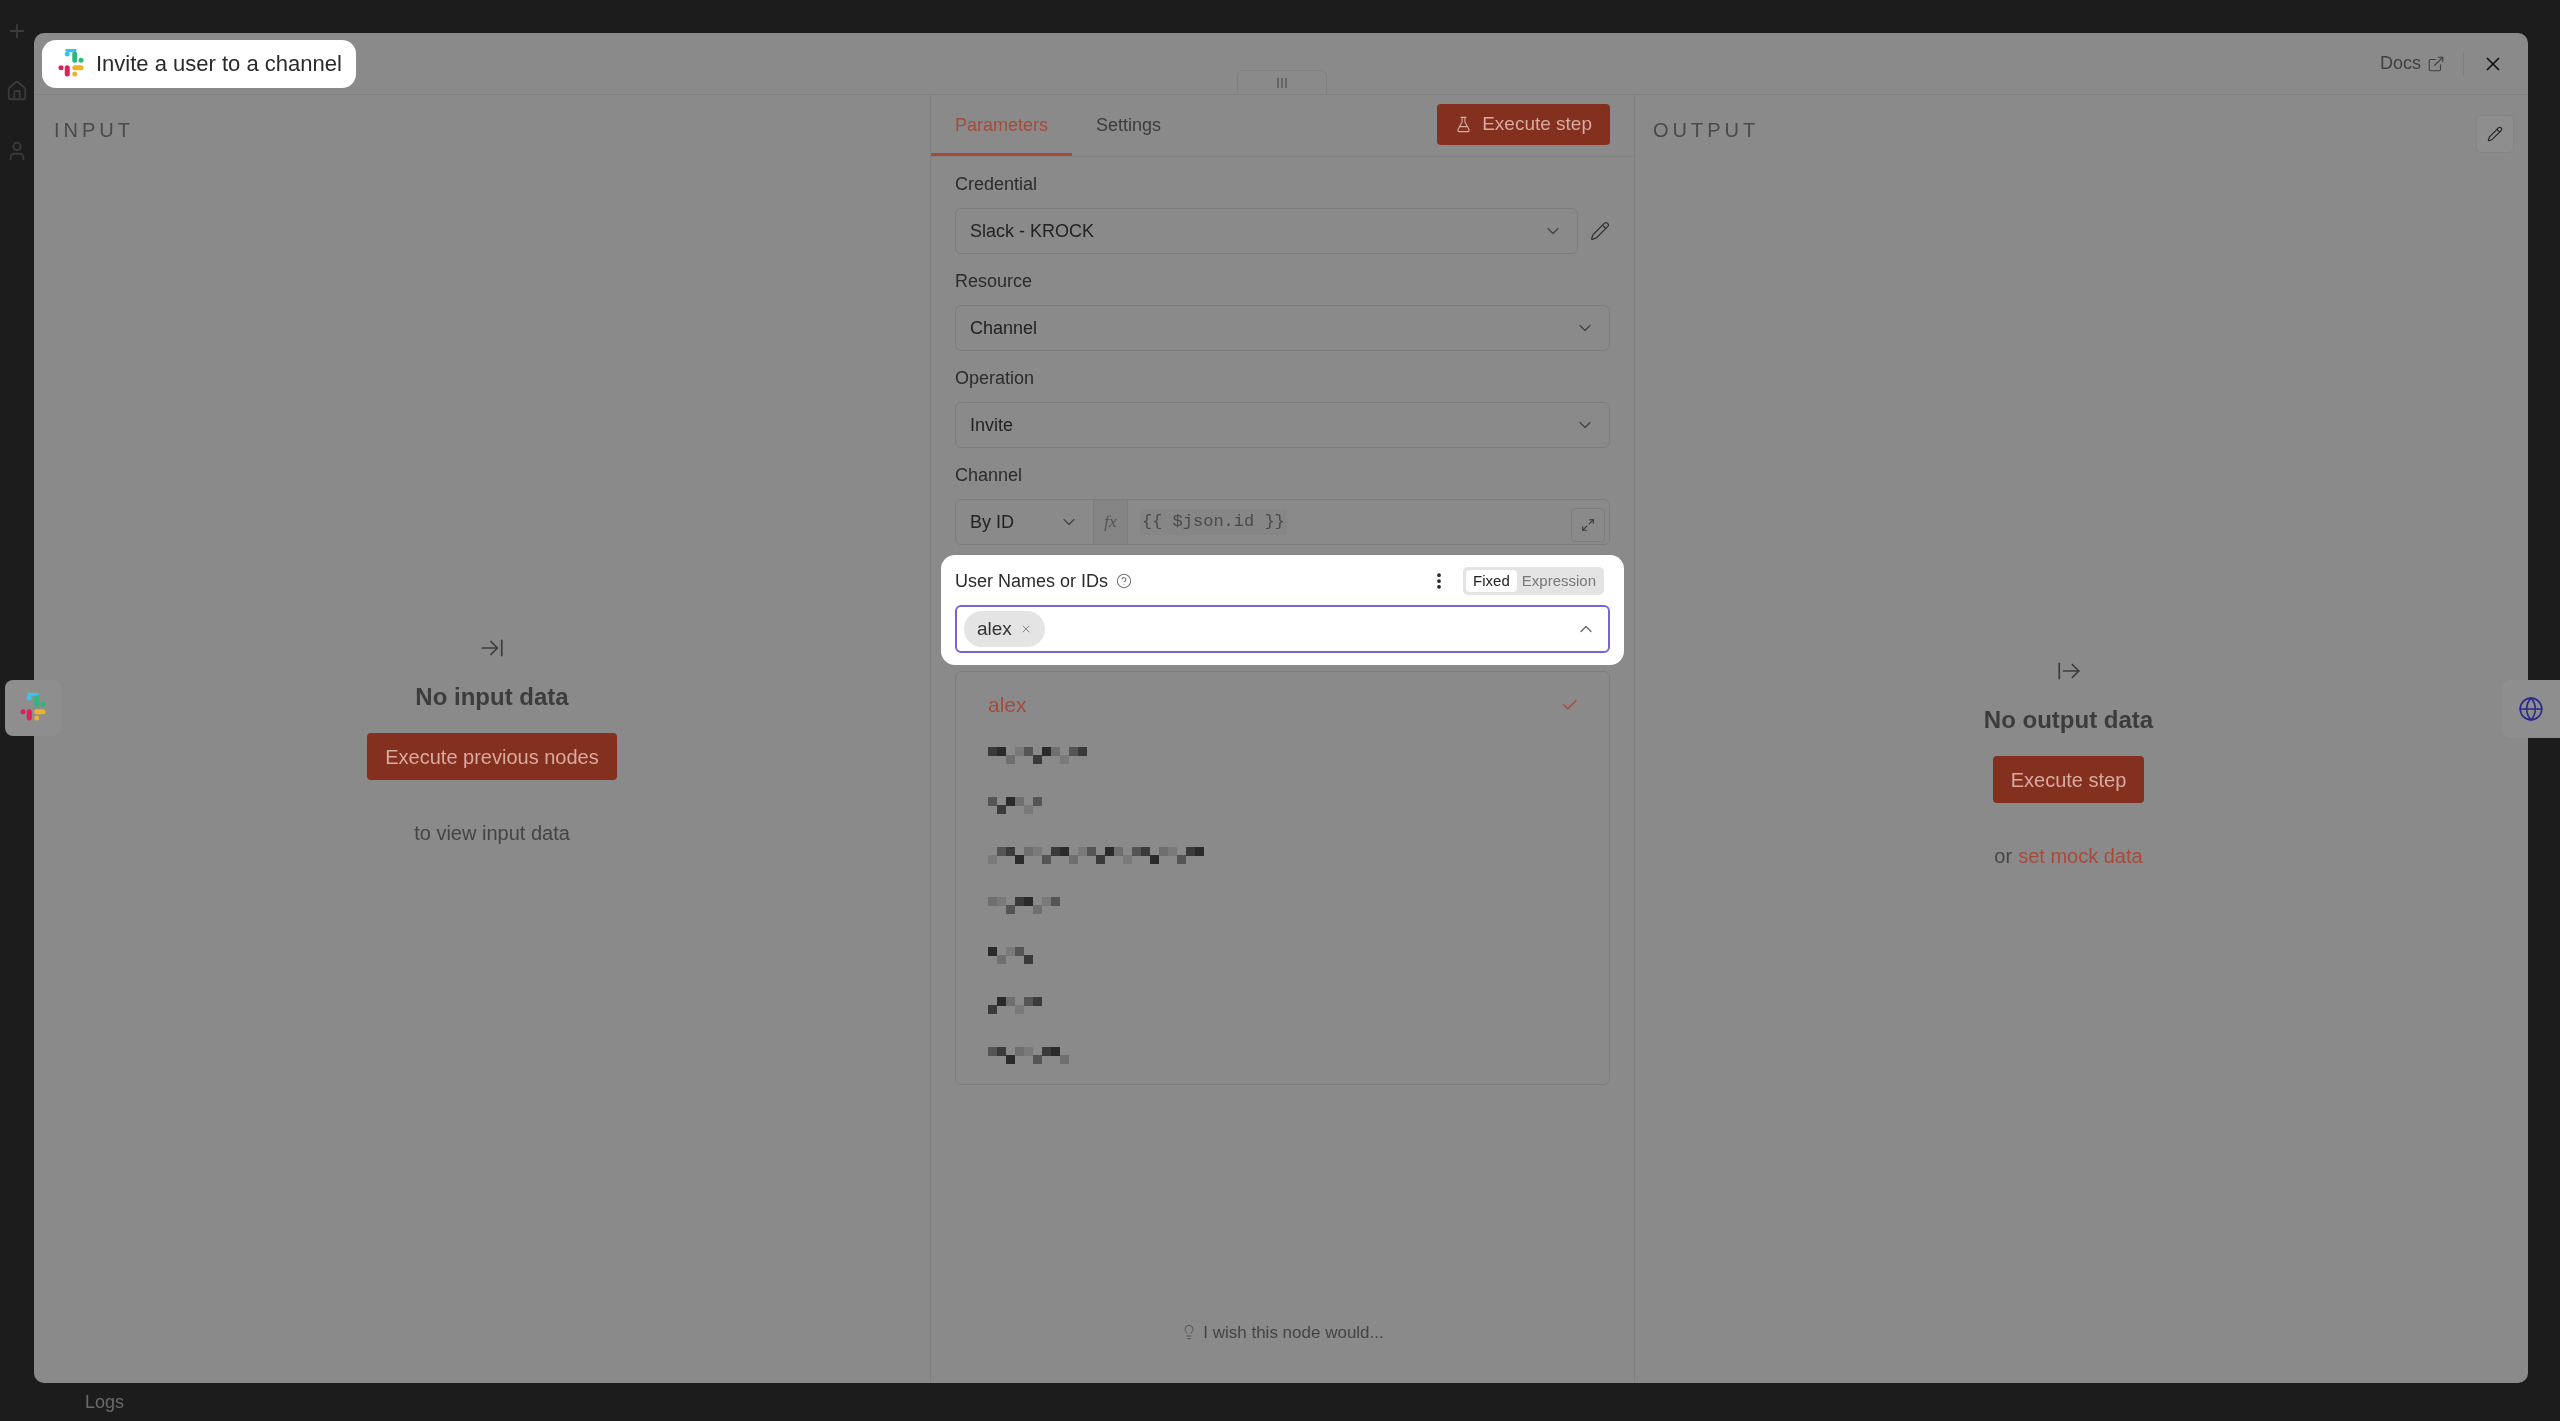  Describe the element at coordinates (1282, 629) in the screenshot. I see `multi-select-field: alex` at that location.